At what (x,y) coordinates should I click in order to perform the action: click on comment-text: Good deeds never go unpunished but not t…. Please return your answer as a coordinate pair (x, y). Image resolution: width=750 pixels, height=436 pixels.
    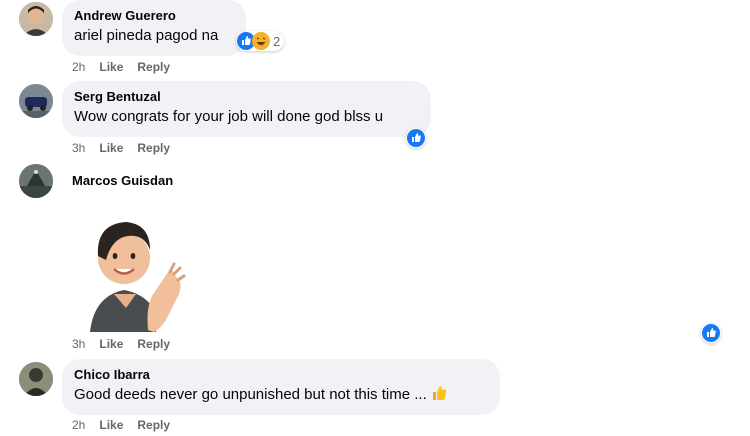
    Looking at the image, I should click on (281, 395).